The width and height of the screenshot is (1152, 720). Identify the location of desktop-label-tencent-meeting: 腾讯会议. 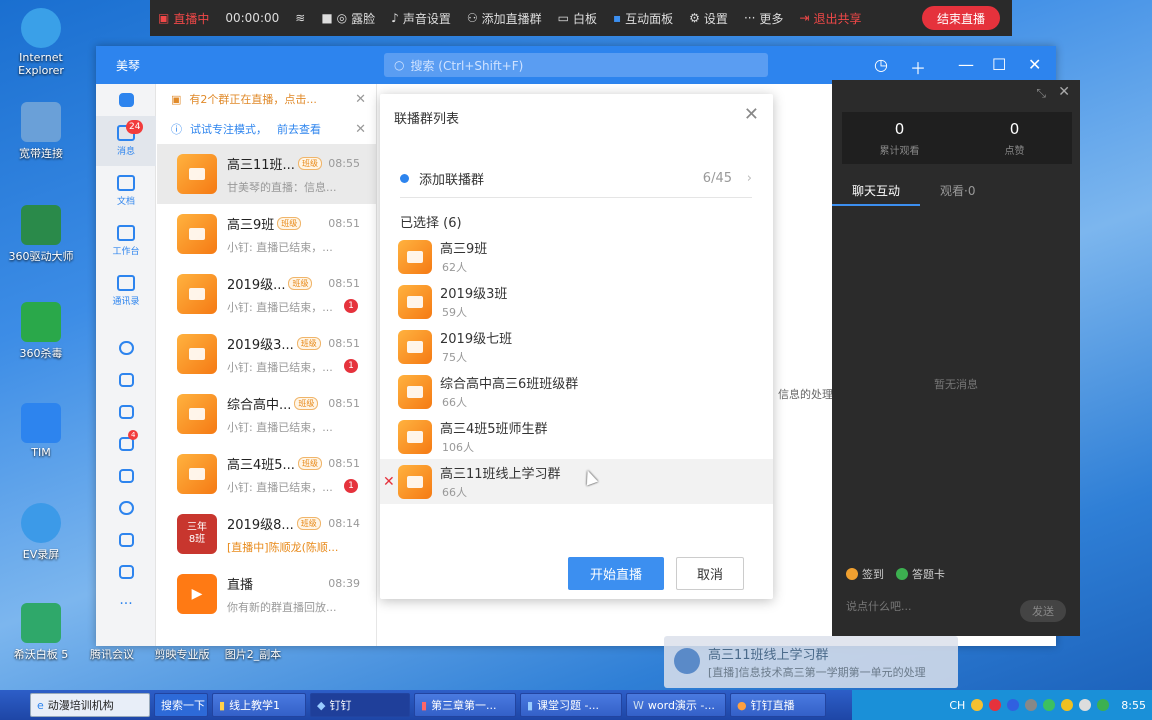
(112, 654).